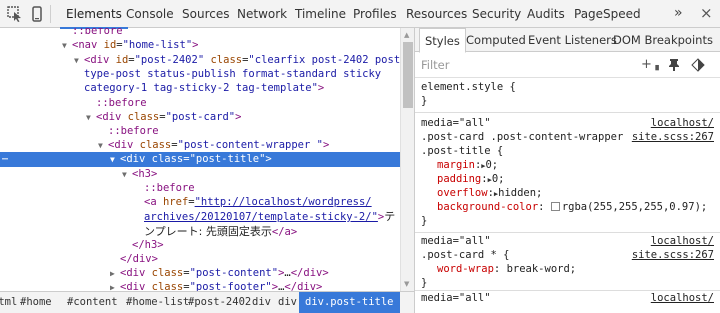 This screenshot has height=313, width=720. What do you see at coordinates (261, 217) in the screenshot?
I see `href-link: archives/20120107/template-sticky-2/"` at bounding box center [261, 217].